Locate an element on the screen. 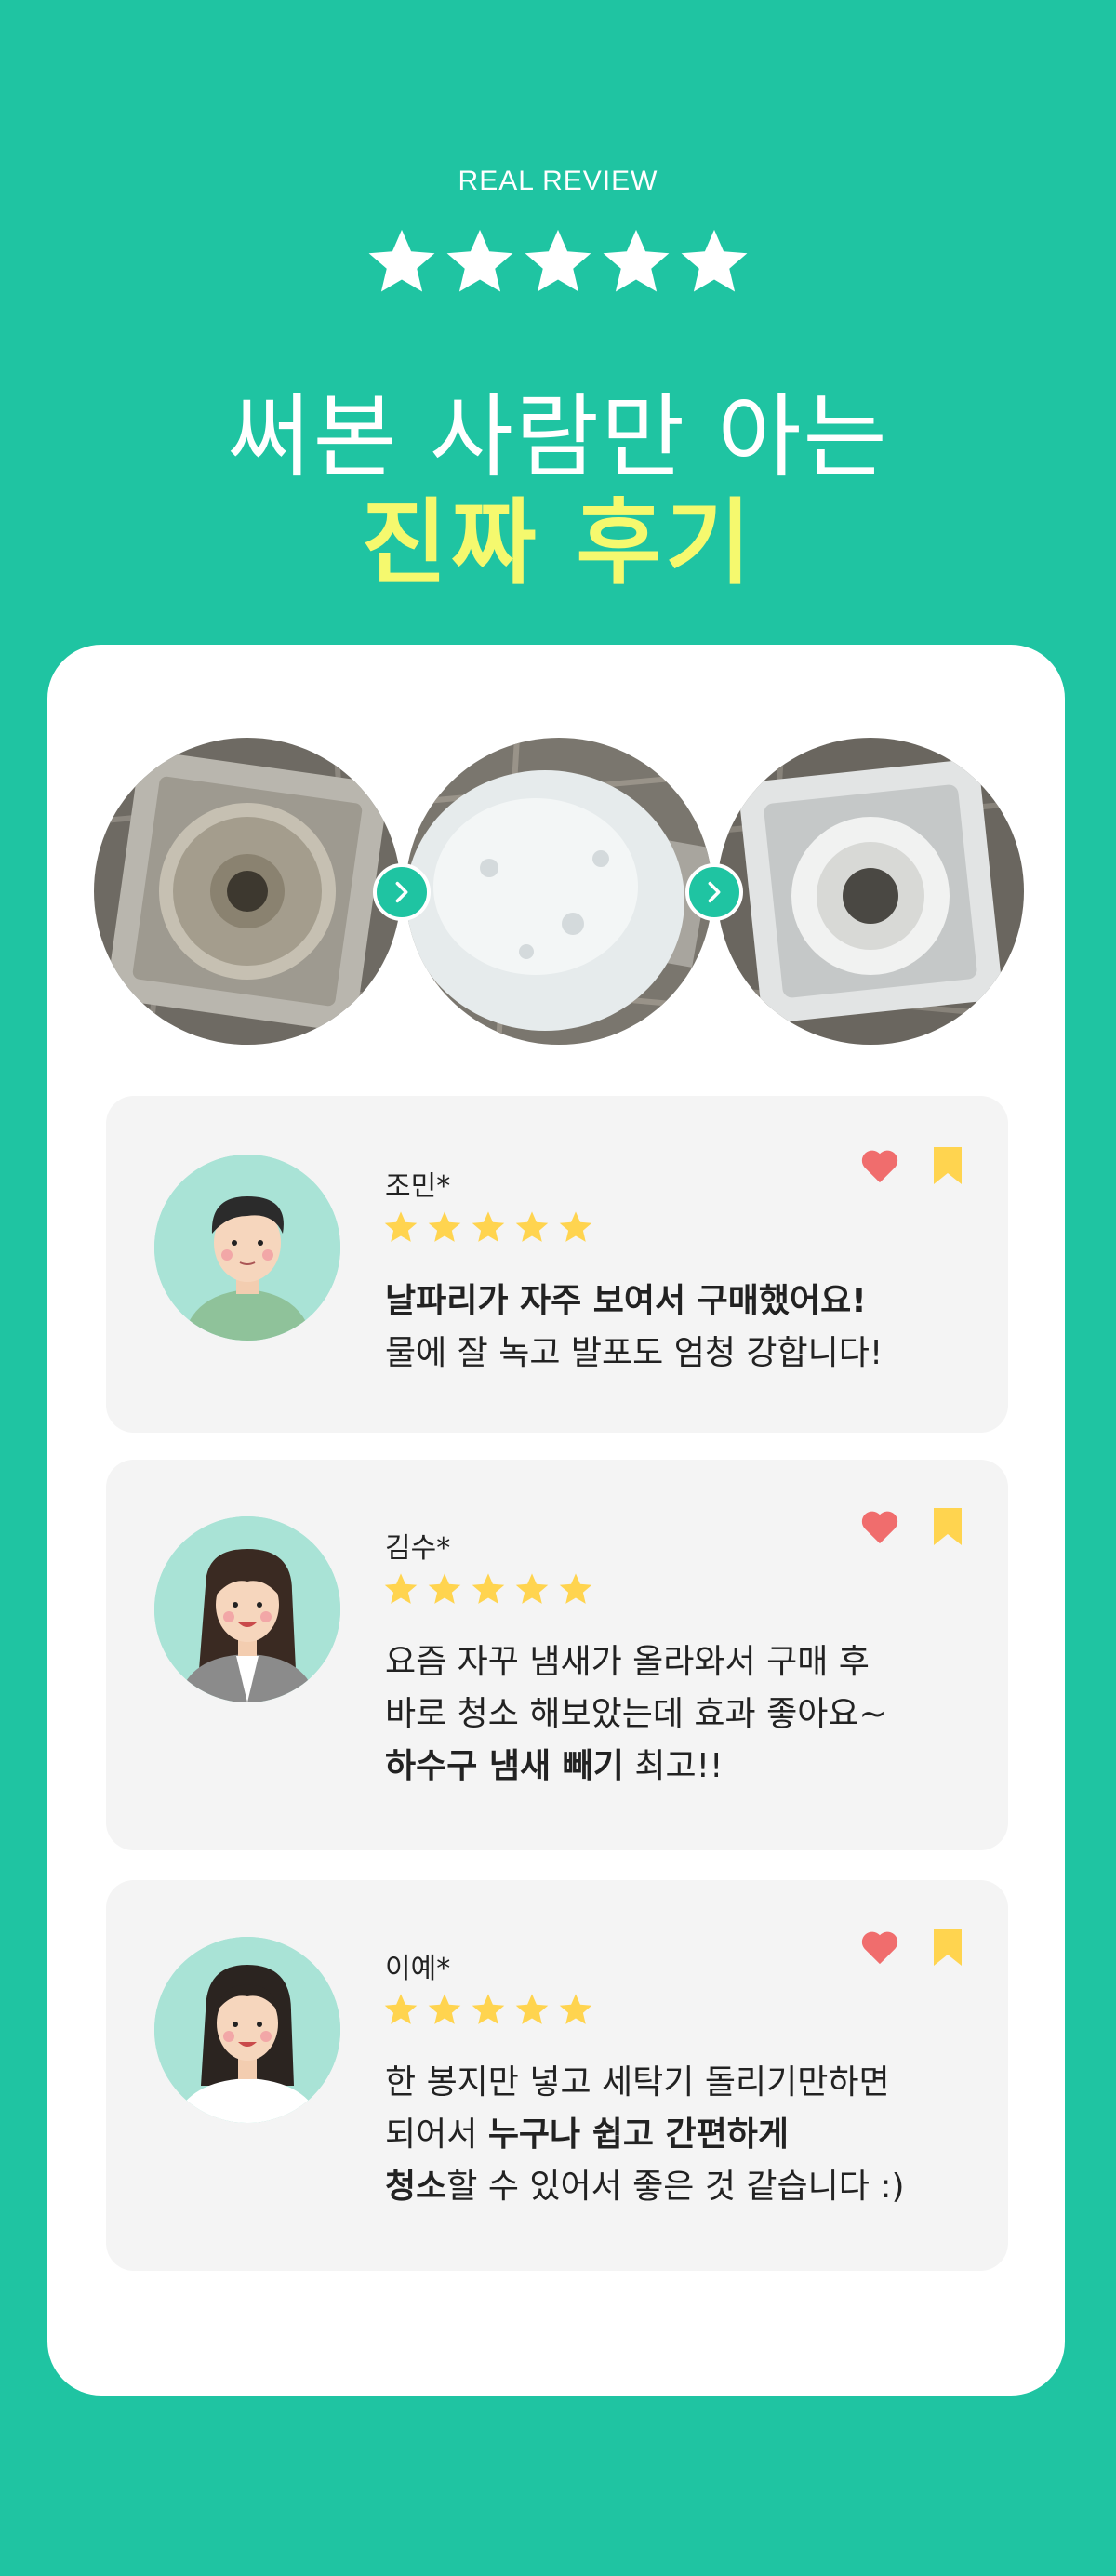 The image size is (1116, 2576). review-text-line: 물에 잘 녹고 발포도 엄청 강합니다! is located at coordinates (634, 1353).